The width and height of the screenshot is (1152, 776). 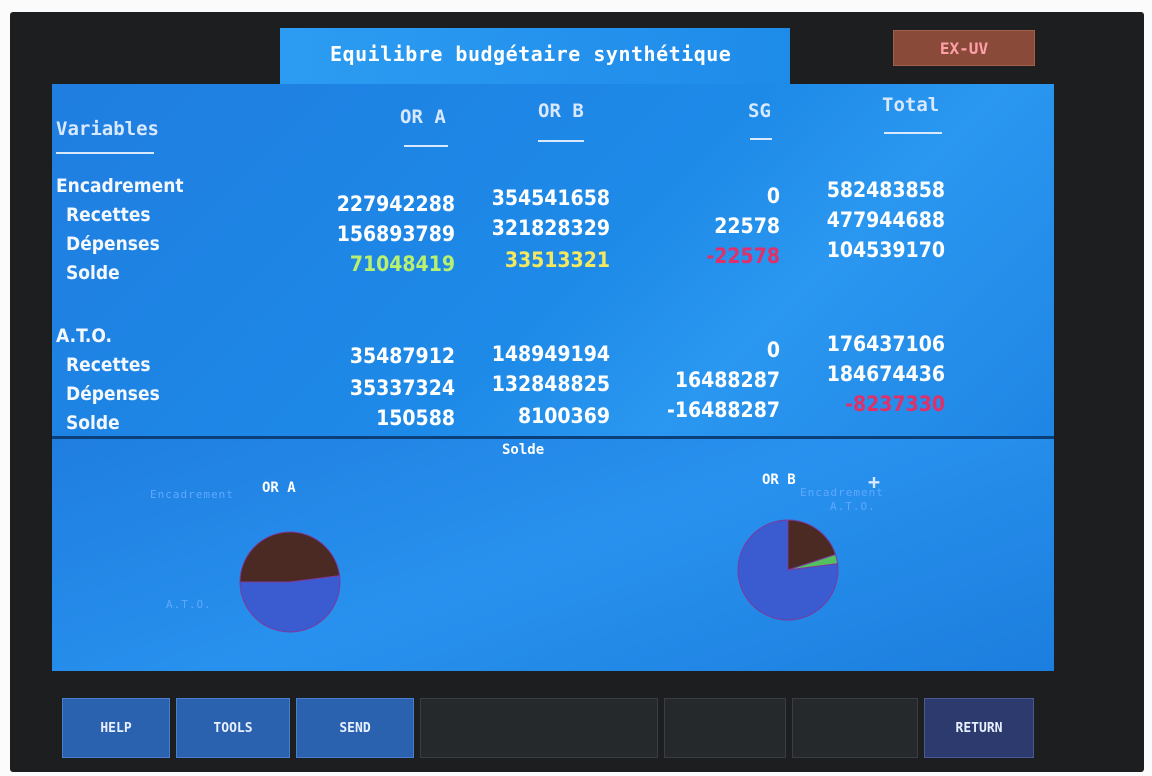 What do you see at coordinates (116, 728) in the screenshot?
I see `help-button: HELP` at bounding box center [116, 728].